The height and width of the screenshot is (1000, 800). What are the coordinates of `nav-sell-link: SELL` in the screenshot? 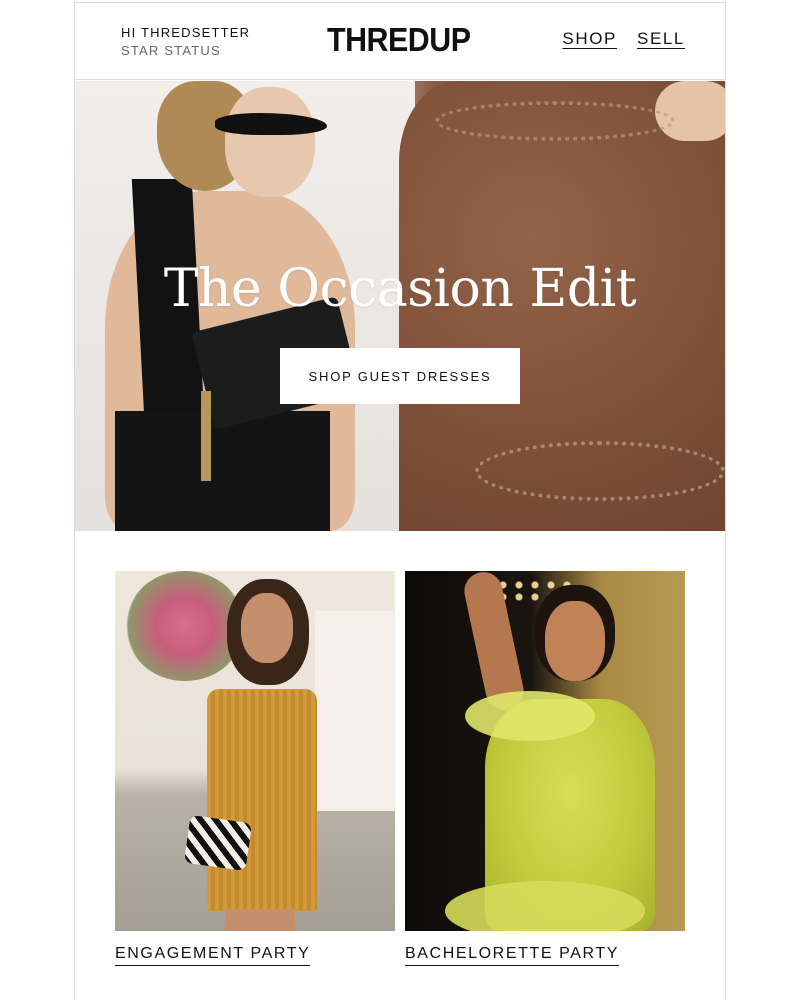 It's located at (661, 39).